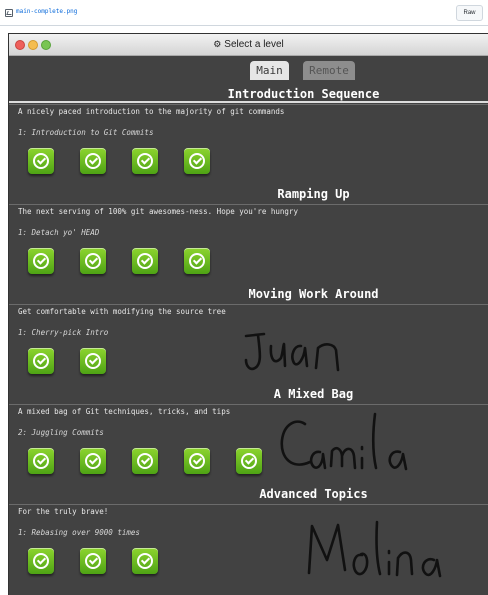 The height and width of the screenshot is (595, 488). What do you see at coordinates (61, 432) in the screenshot?
I see `level-name: 2: Juggling Commits` at bounding box center [61, 432].